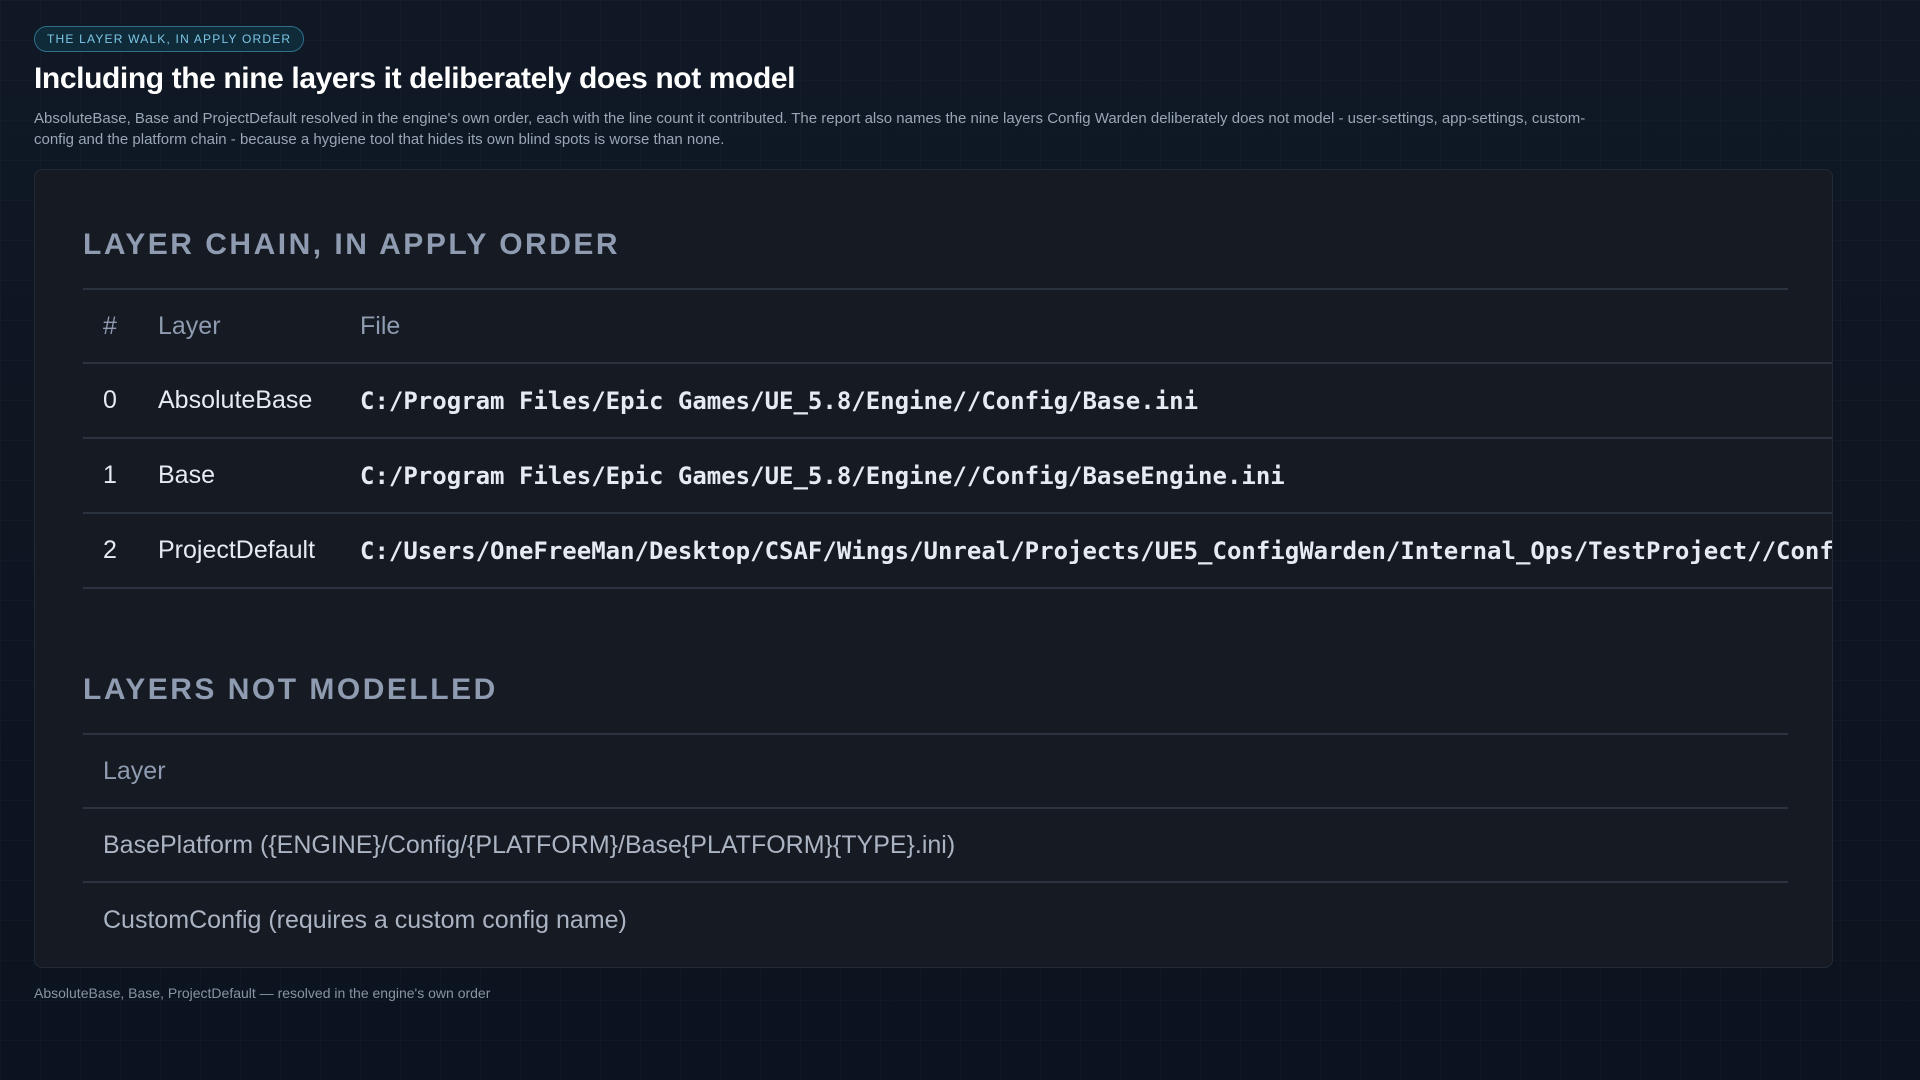 The image size is (1920, 1080). What do you see at coordinates (957, 327) in the screenshot?
I see `layer-chain-header-row: # Layer File` at bounding box center [957, 327].